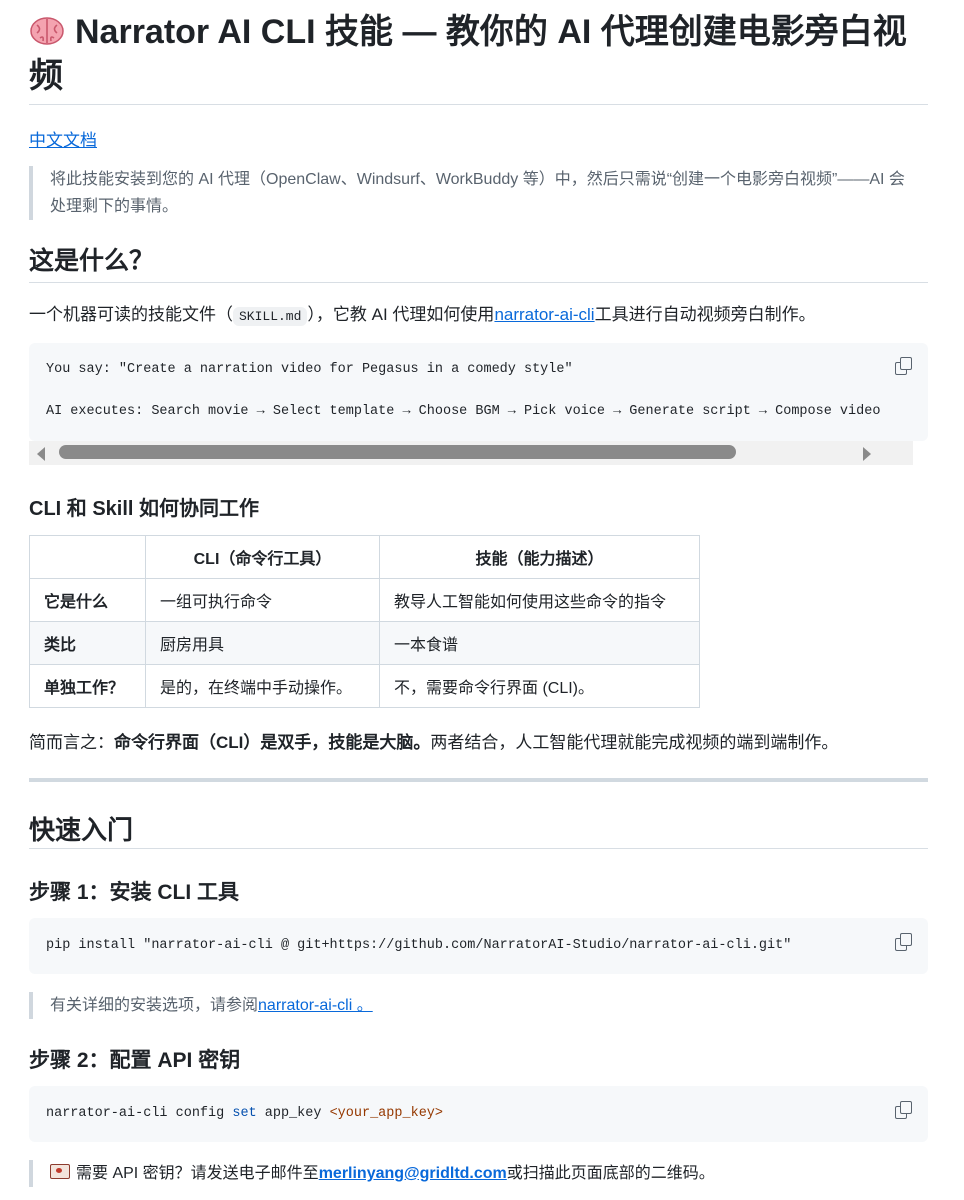  Describe the element at coordinates (397, 452) in the screenshot. I see `scrollbar-thumb` at that location.